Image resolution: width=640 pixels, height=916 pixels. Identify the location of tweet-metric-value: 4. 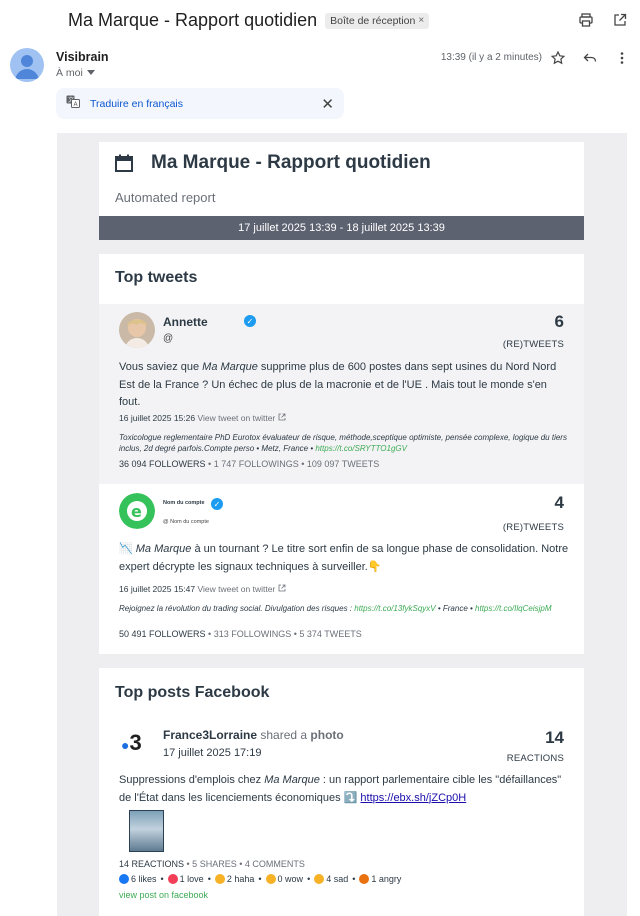
(559, 502).